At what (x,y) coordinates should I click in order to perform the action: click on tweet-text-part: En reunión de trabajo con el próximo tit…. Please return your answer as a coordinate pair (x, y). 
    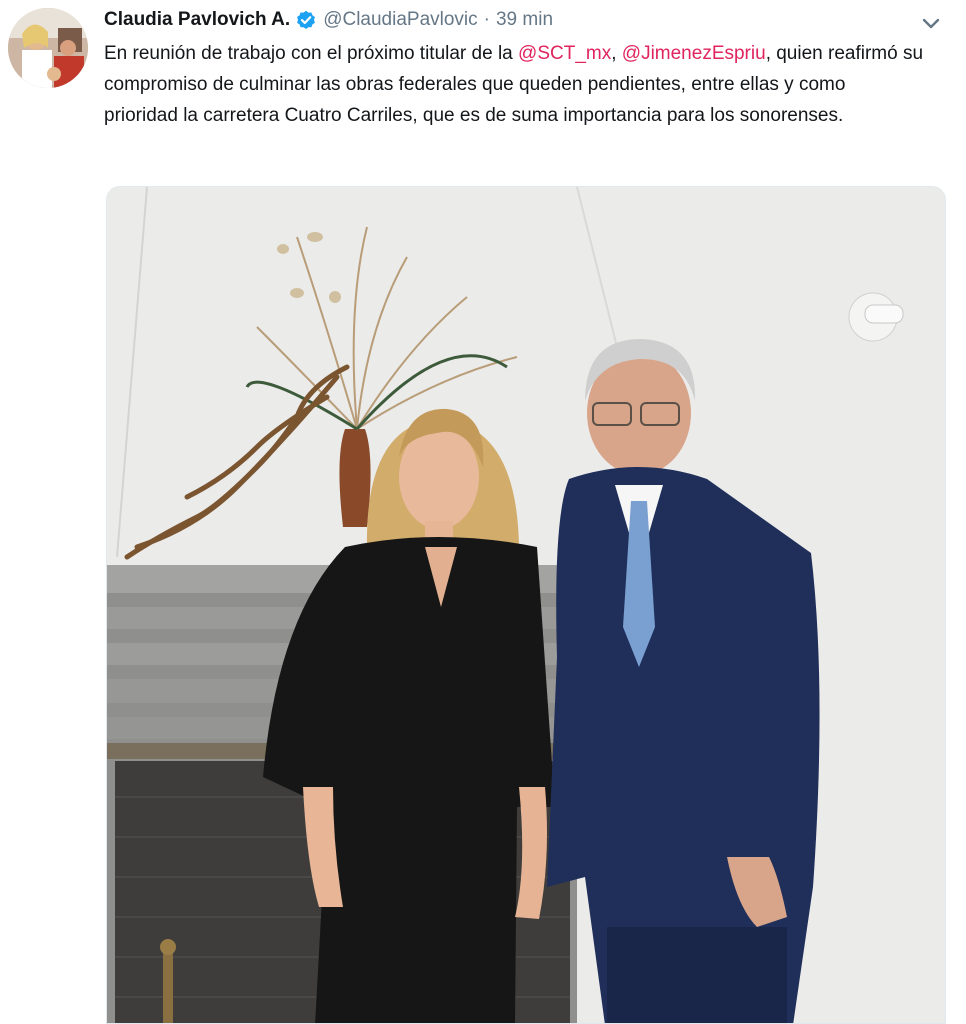
    Looking at the image, I should click on (311, 53).